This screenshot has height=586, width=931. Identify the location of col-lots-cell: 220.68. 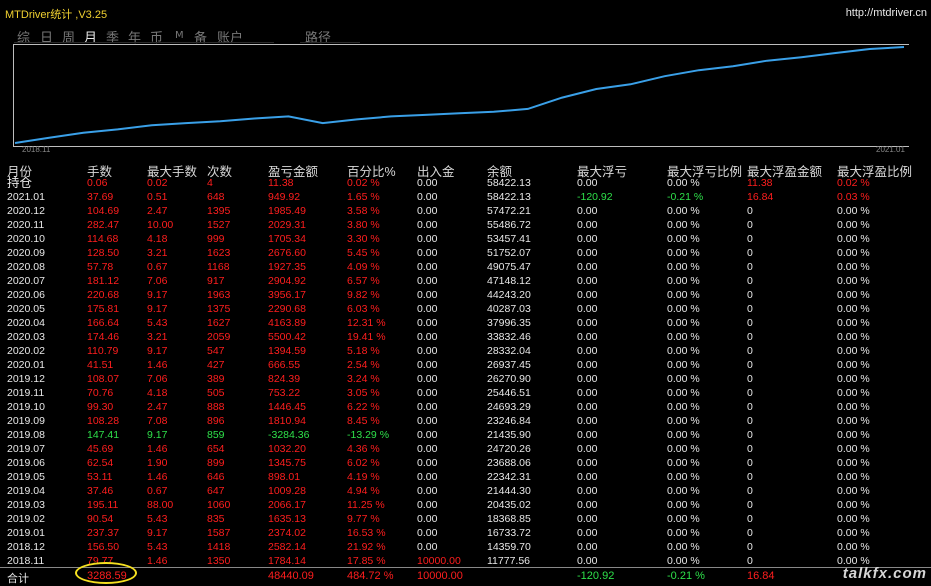
(103, 295).